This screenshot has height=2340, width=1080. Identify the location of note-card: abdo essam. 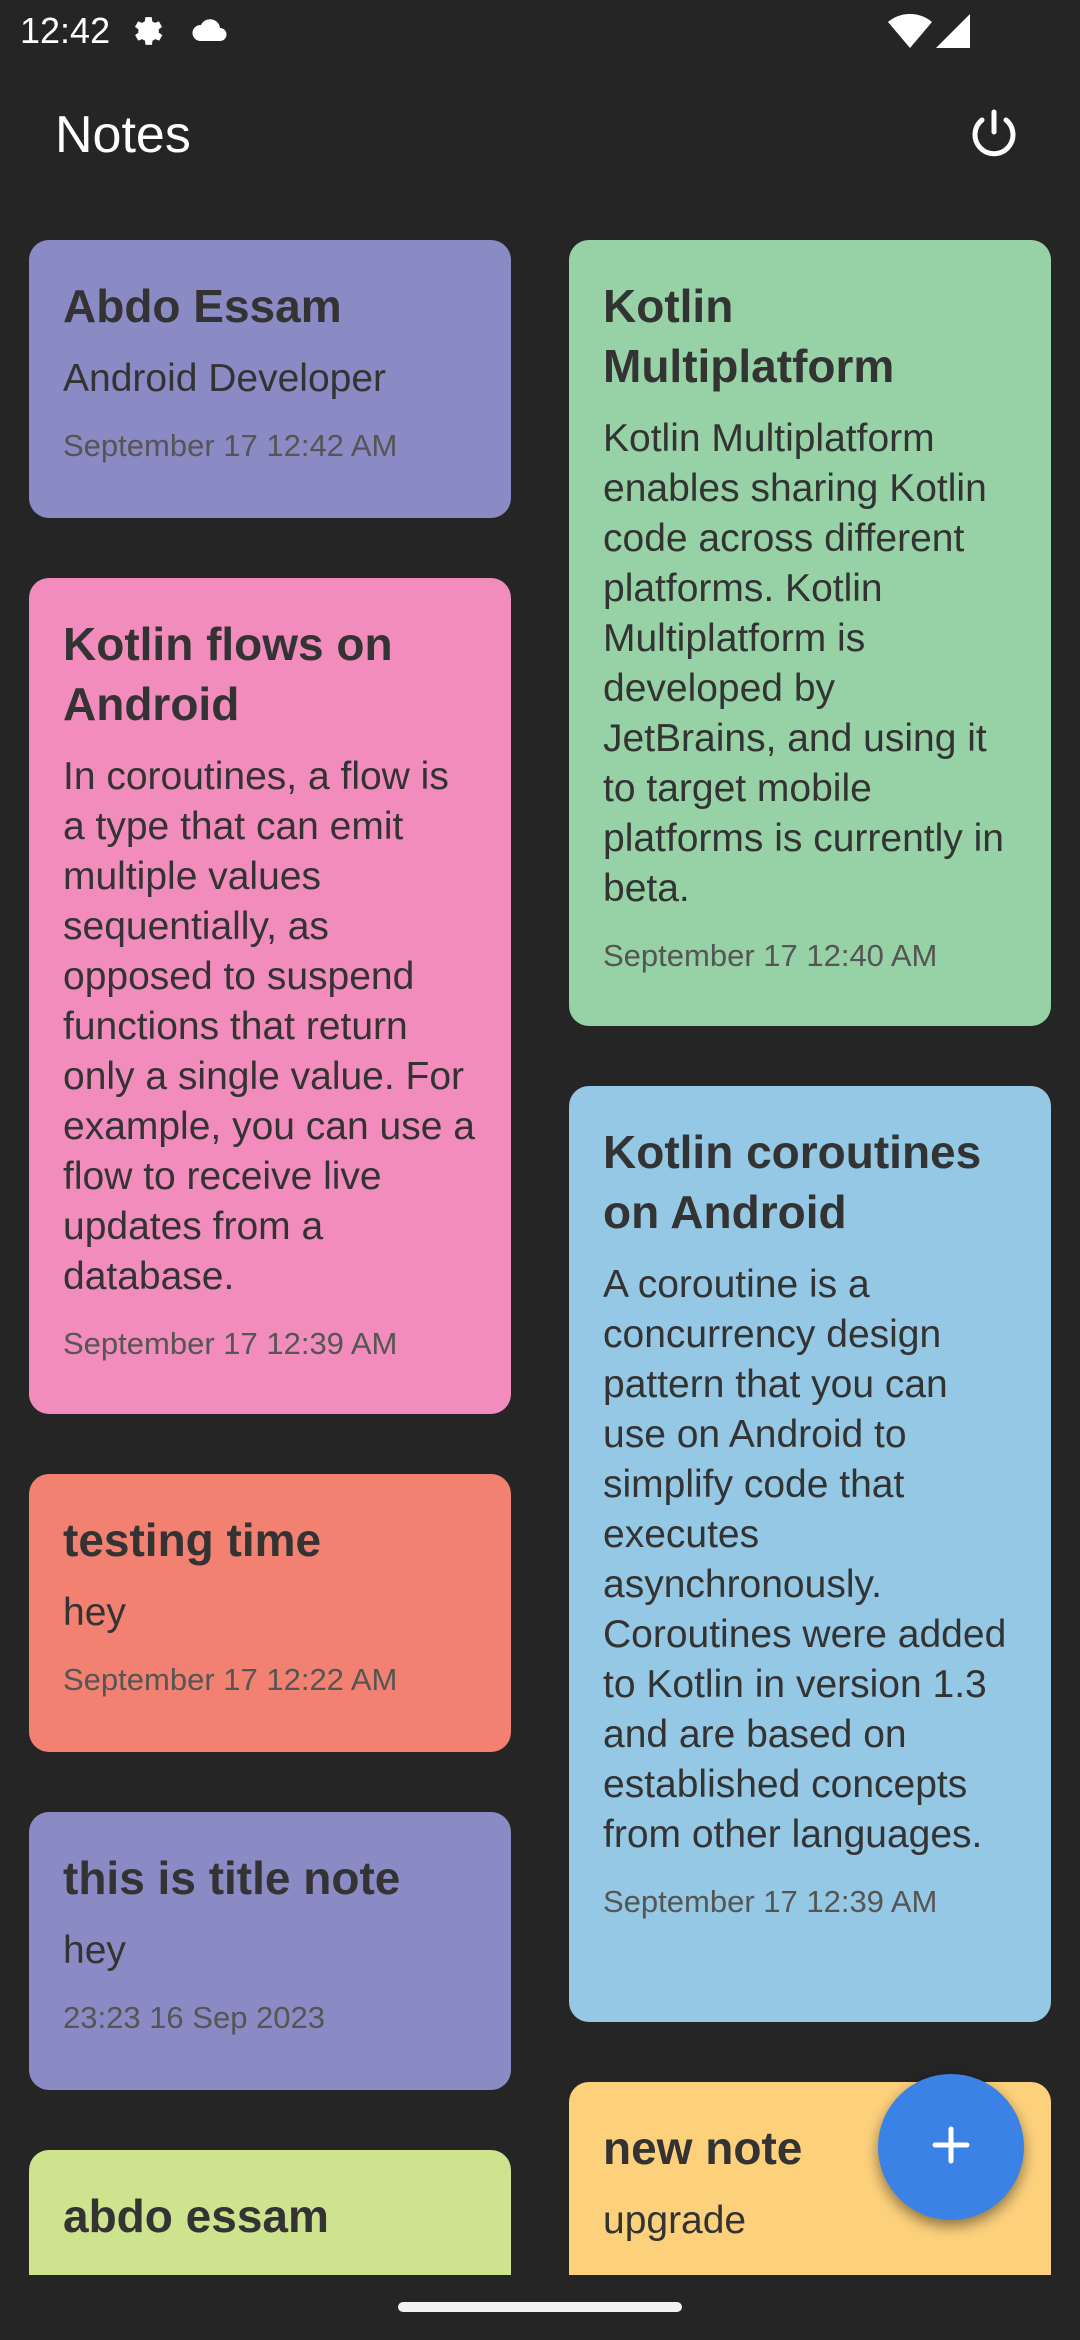
(270, 2212).